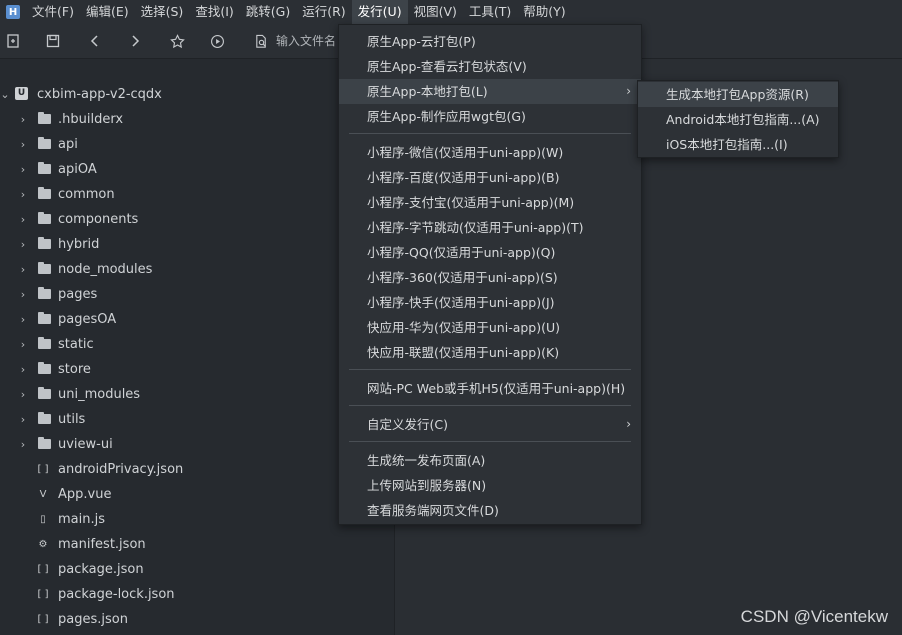 The image size is (902, 635). Describe the element at coordinates (490, 424) in the screenshot. I see `menu-item-custom-publish: 自定义发行(C) ›` at that location.